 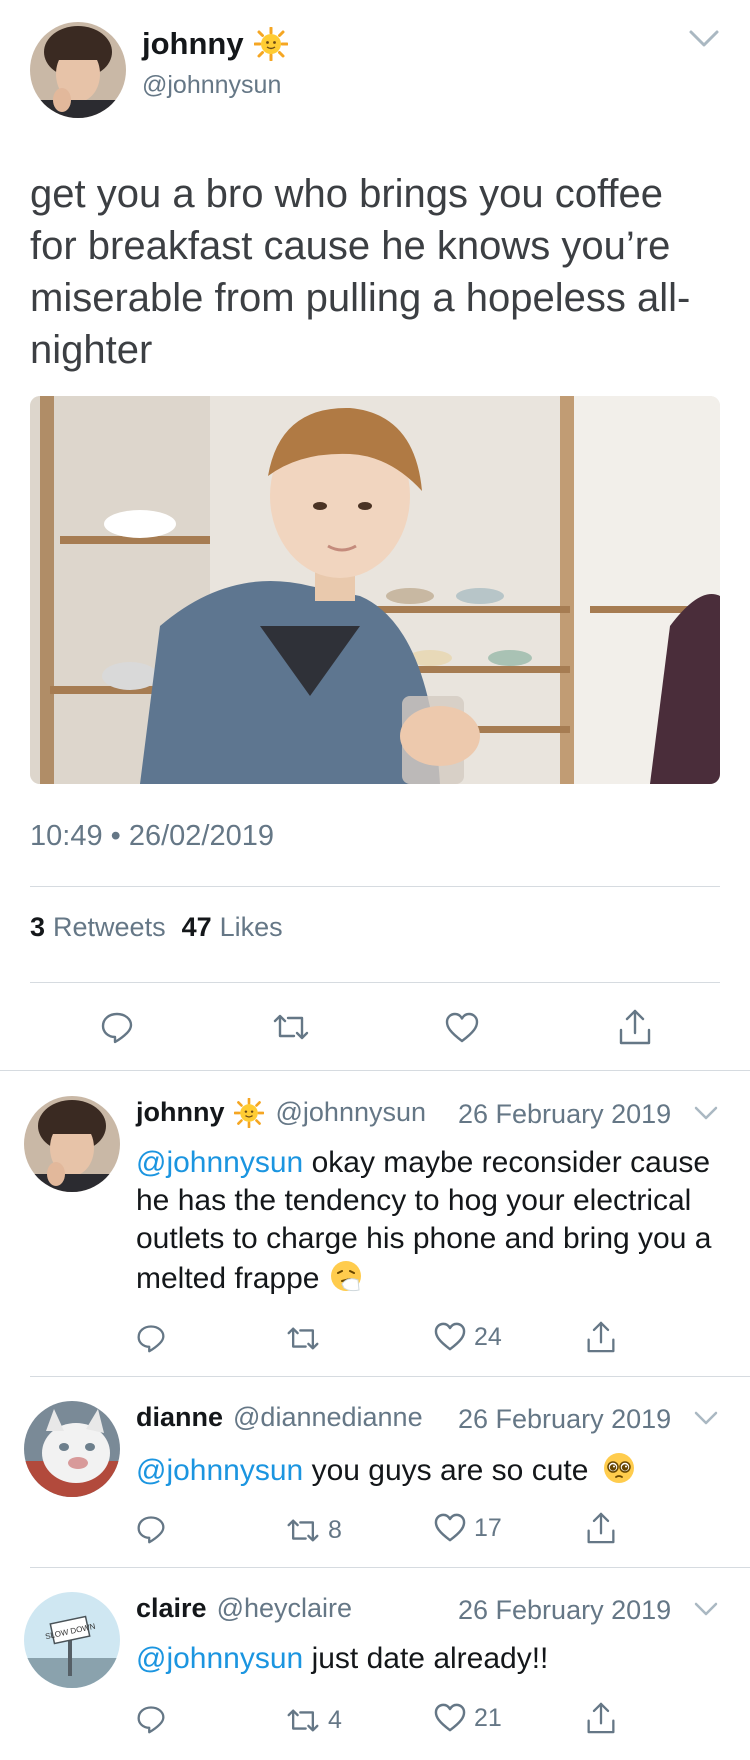 What do you see at coordinates (619, 1468) in the screenshot?
I see `pleading-face-icon` at bounding box center [619, 1468].